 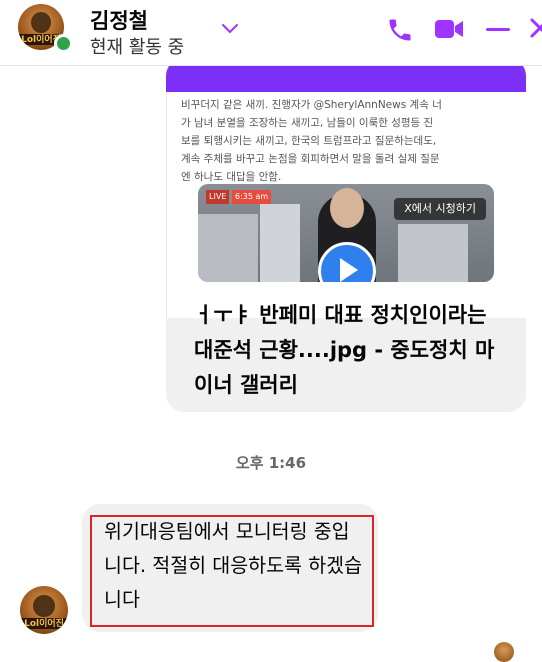 What do you see at coordinates (252, 197) in the screenshot?
I see `video-time: 6:35 am` at bounding box center [252, 197].